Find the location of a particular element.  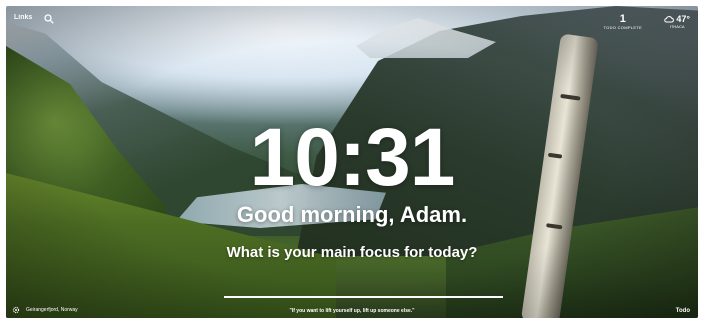

weather-location: ITHACA is located at coordinates (677, 26).